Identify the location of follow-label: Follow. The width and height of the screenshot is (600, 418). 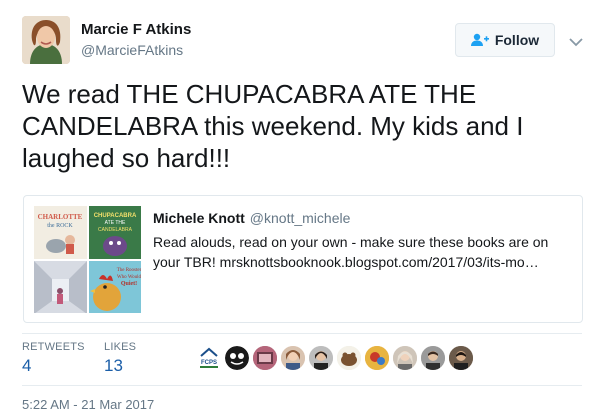
(517, 40).